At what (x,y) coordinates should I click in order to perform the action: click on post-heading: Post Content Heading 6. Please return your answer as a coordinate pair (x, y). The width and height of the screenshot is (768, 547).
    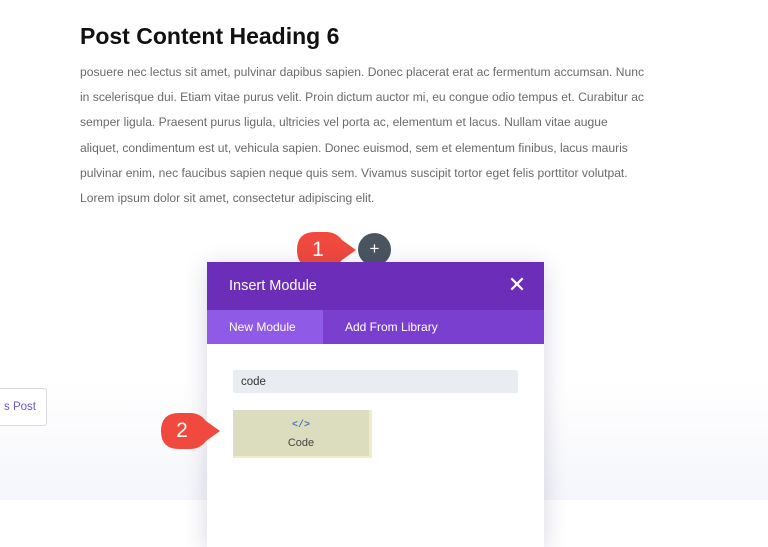
    Looking at the image, I should click on (210, 36).